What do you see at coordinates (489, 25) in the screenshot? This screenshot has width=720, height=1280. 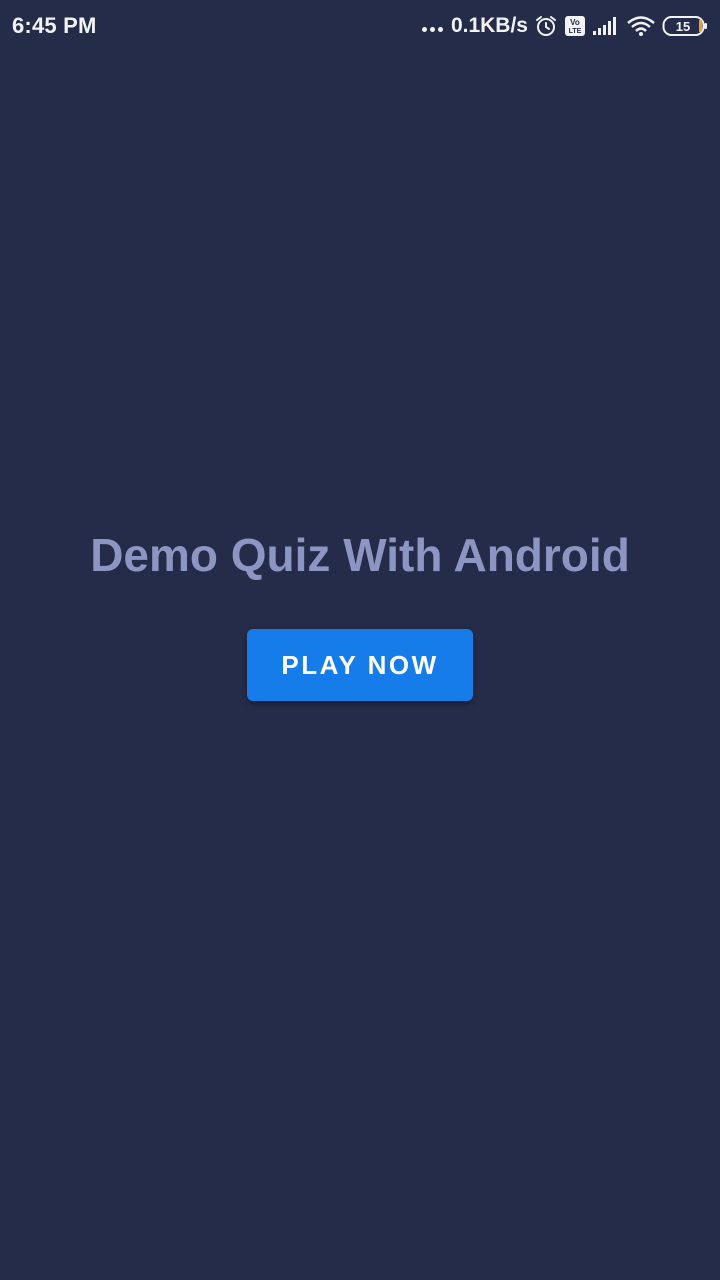 I see `network-speed: 0.1KB/s` at bounding box center [489, 25].